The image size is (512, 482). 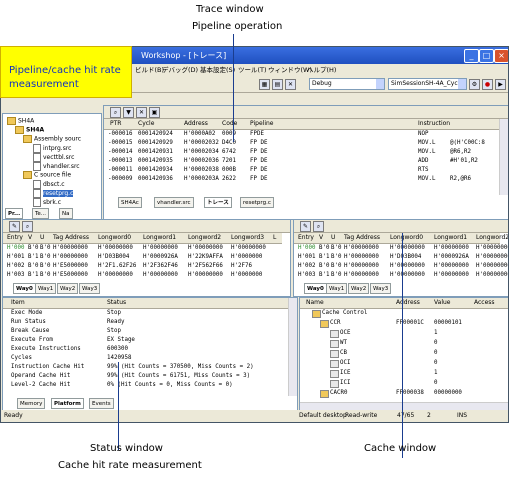 What do you see at coordinates (400, 448) in the screenshot?
I see `callout-cache-window: Cache window` at bounding box center [400, 448].